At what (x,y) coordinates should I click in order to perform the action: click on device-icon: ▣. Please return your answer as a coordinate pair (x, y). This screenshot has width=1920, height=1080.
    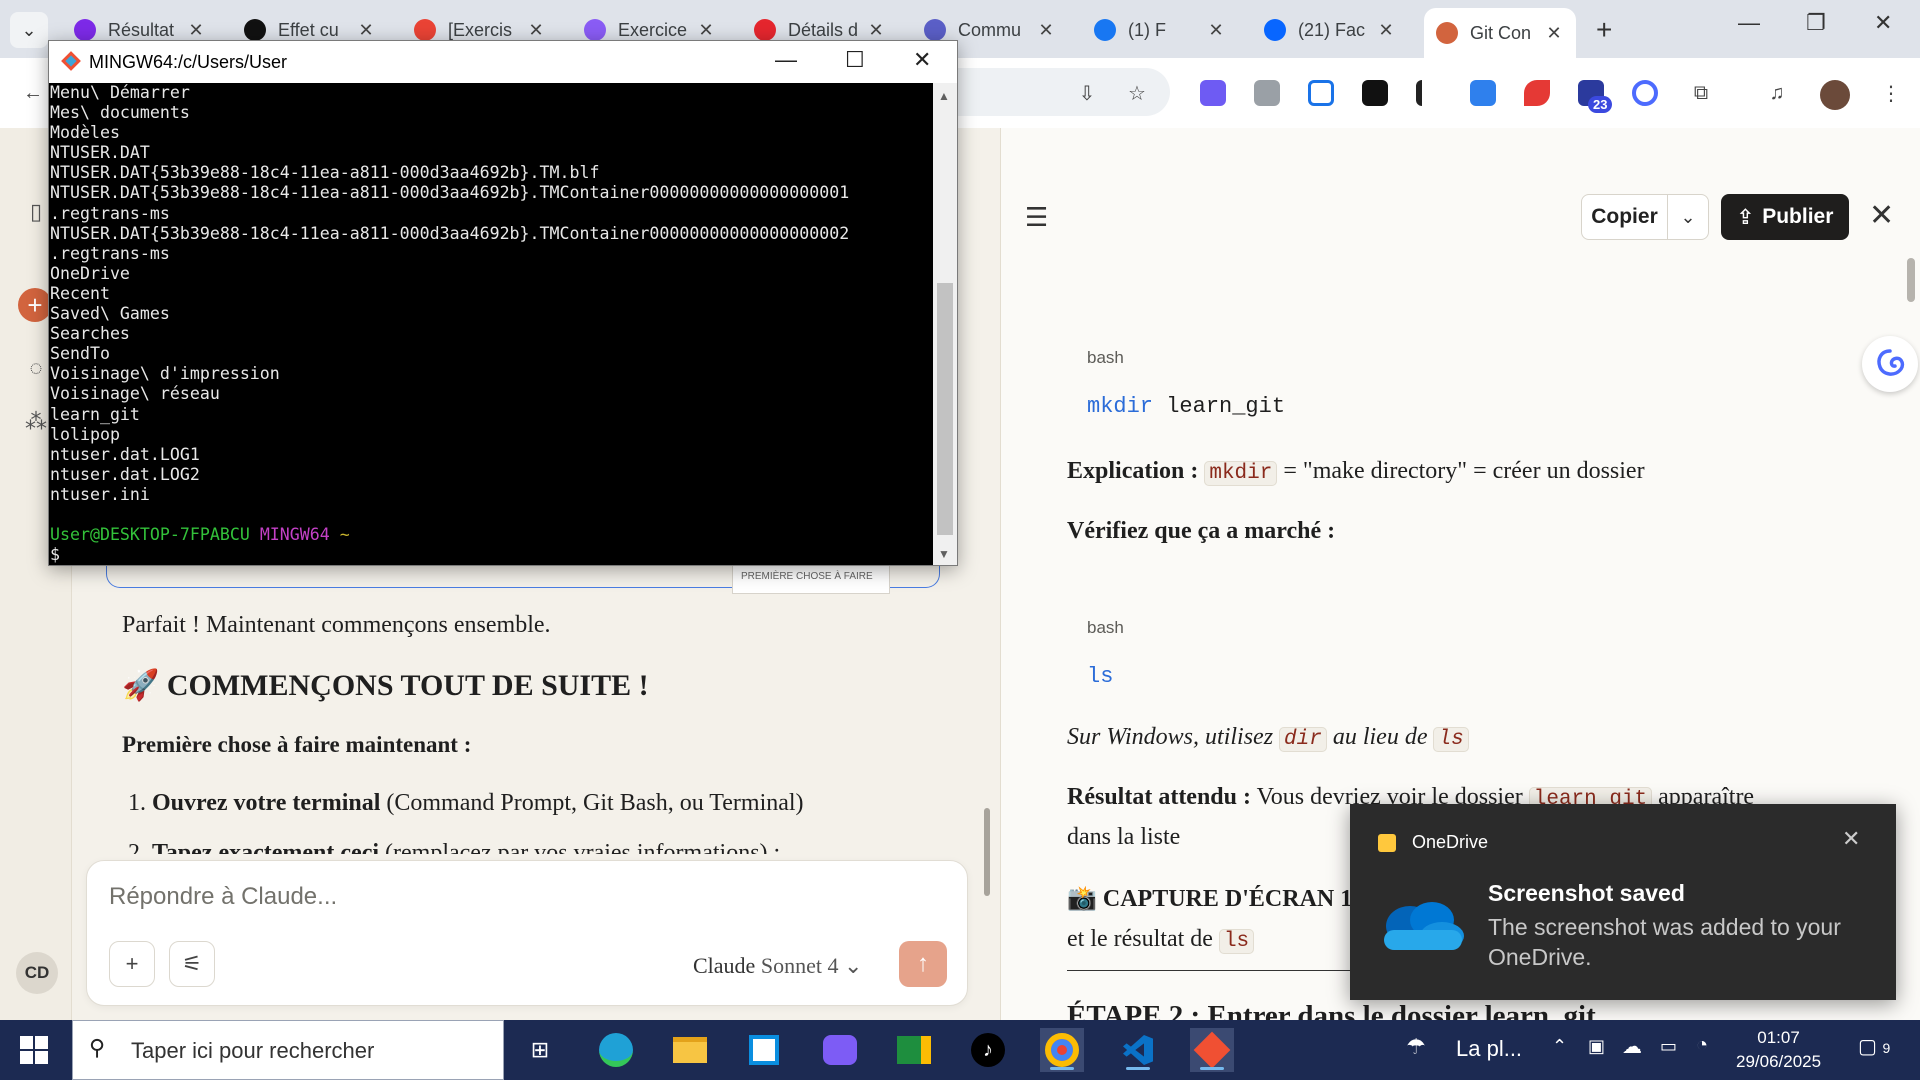
    Looking at the image, I should click on (1596, 1046).